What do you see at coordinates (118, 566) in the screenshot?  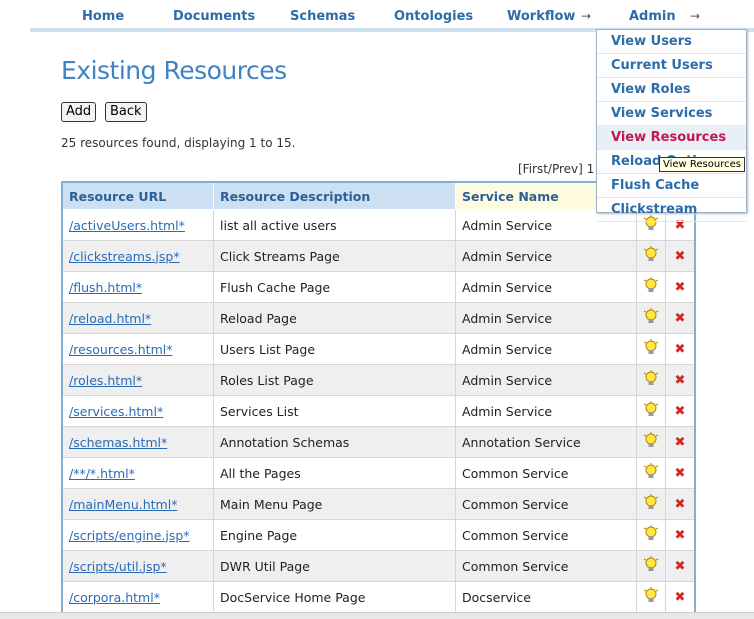 I see `resource-url-link: /scripts/util.jsp*` at bounding box center [118, 566].